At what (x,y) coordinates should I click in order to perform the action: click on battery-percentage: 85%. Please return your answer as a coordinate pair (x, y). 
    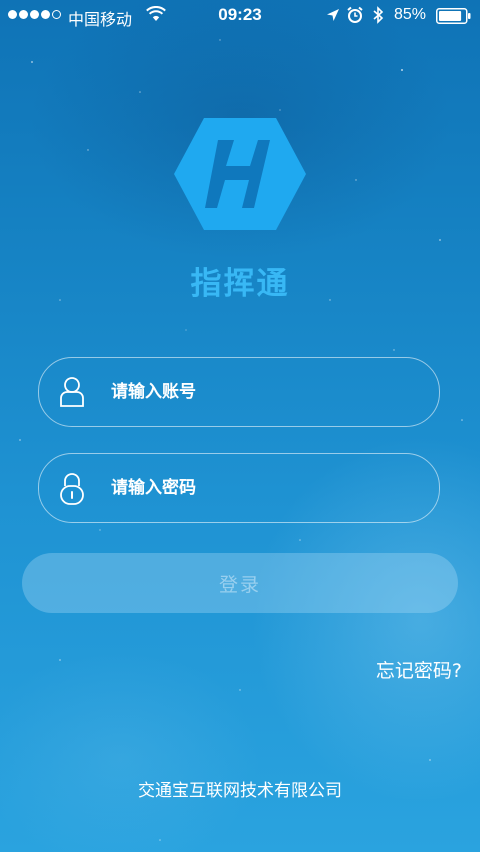
    Looking at the image, I should click on (410, 14).